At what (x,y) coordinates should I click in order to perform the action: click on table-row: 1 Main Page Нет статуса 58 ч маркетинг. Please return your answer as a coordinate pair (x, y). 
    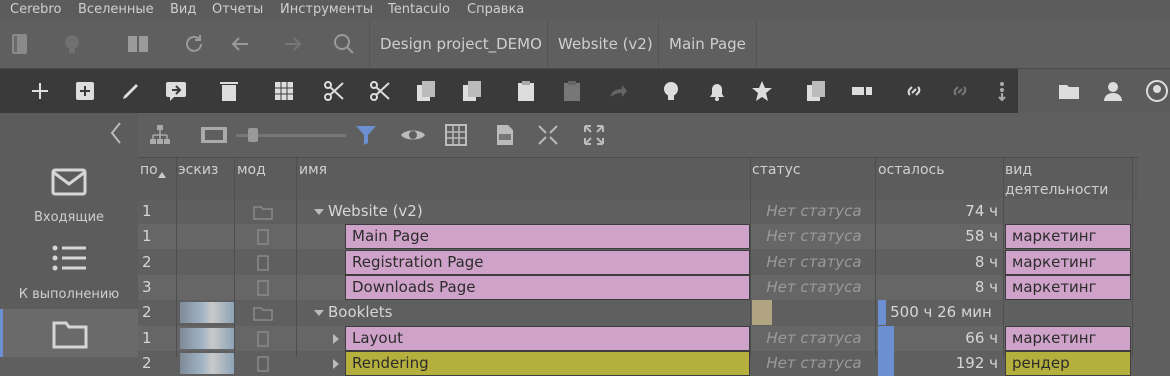
    Looking at the image, I should click on (635, 237).